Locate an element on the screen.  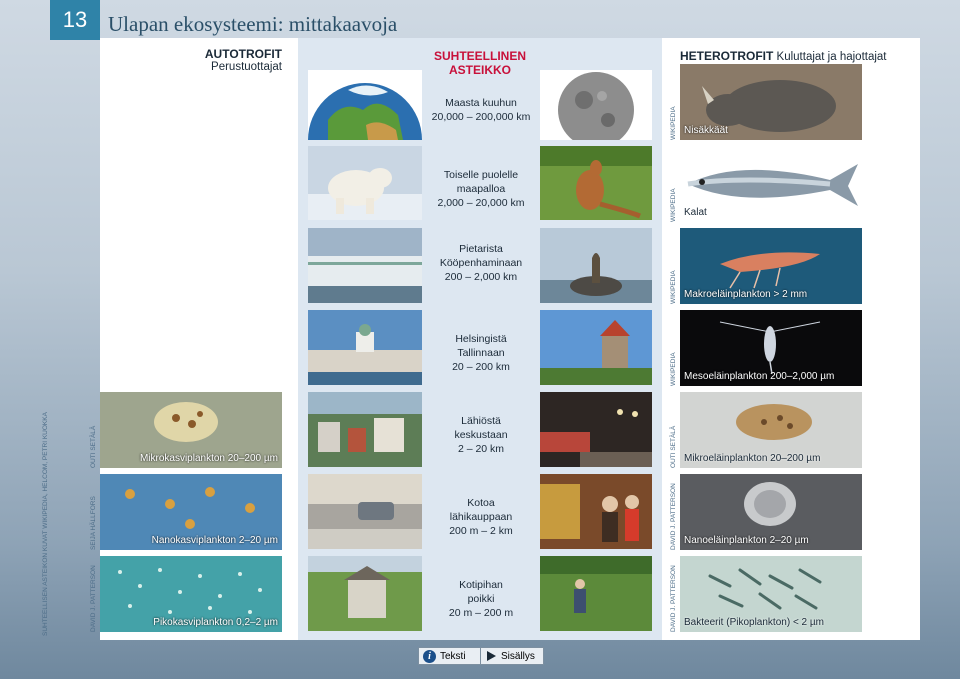
scale-header: SUHTEELLINEN ASTEIKKO is located at coordinates (480, 63).